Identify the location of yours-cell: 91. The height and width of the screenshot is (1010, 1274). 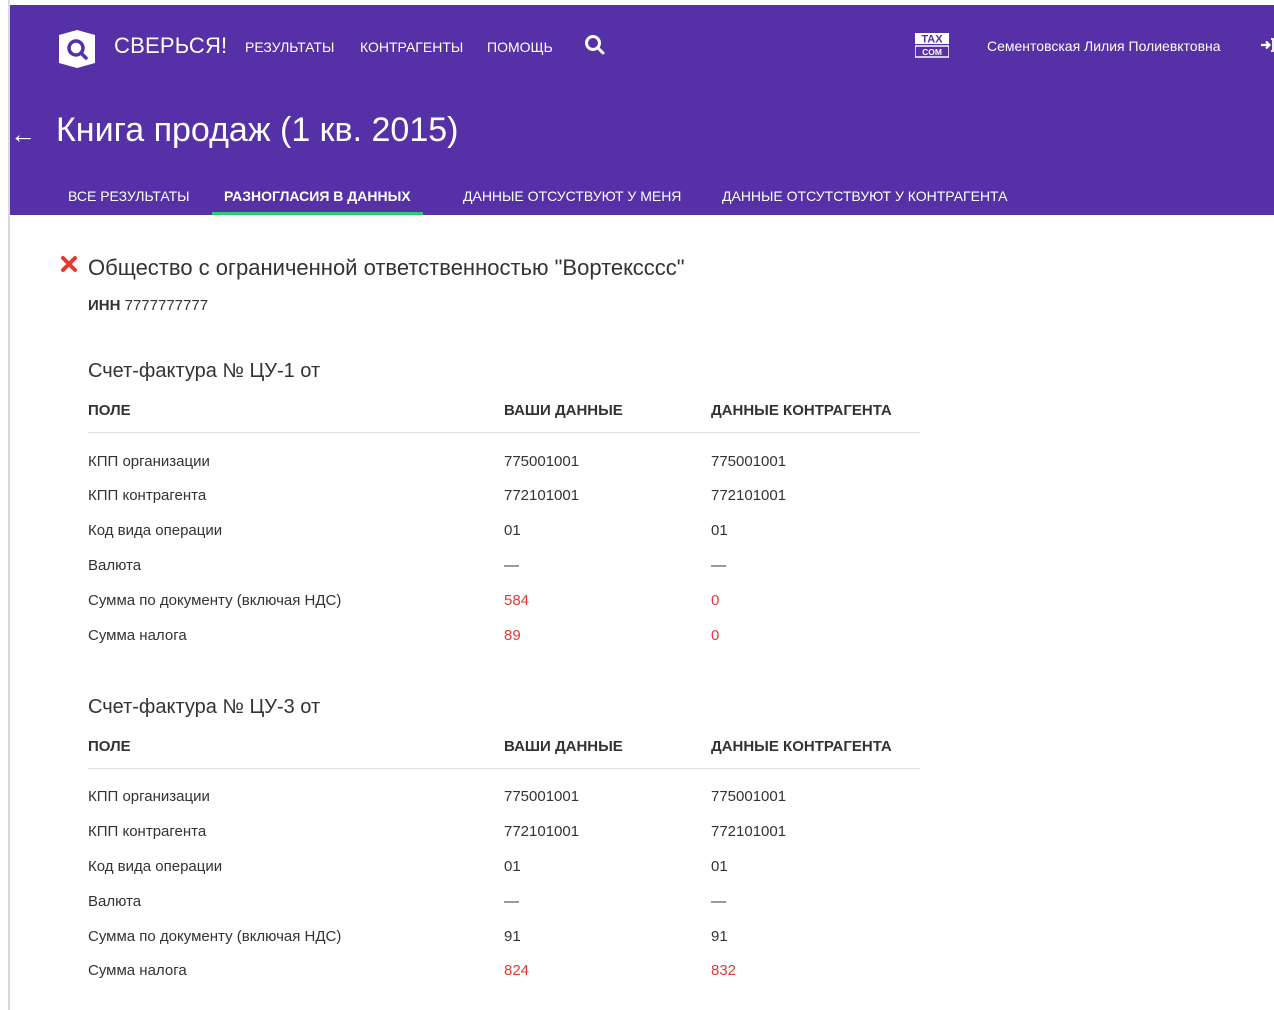
(512, 936).